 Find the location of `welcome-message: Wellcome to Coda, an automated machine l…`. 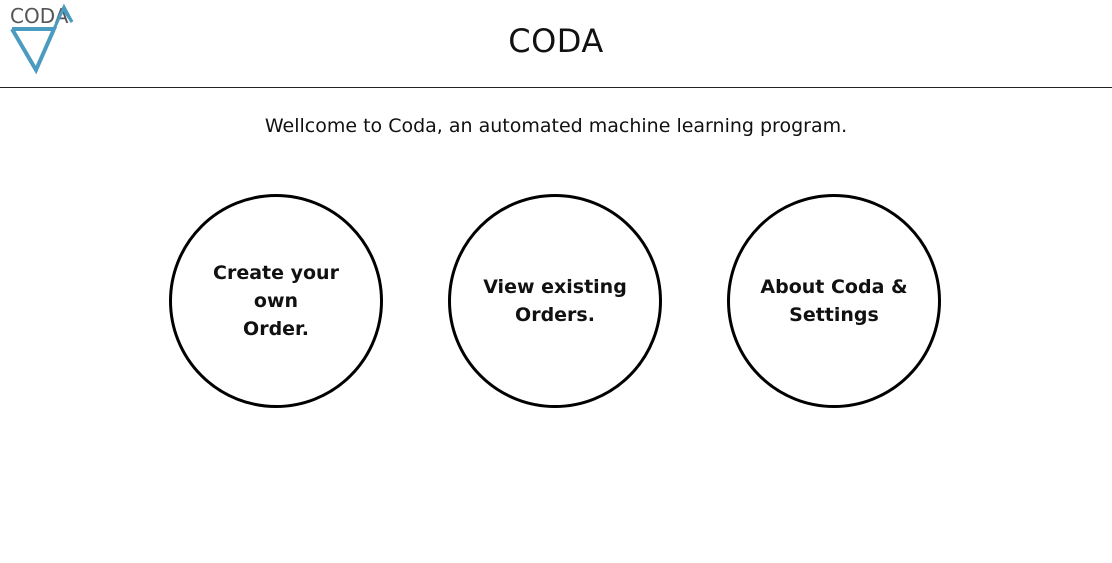

welcome-message: Wellcome to Coda, an automated machine l… is located at coordinates (556, 126).